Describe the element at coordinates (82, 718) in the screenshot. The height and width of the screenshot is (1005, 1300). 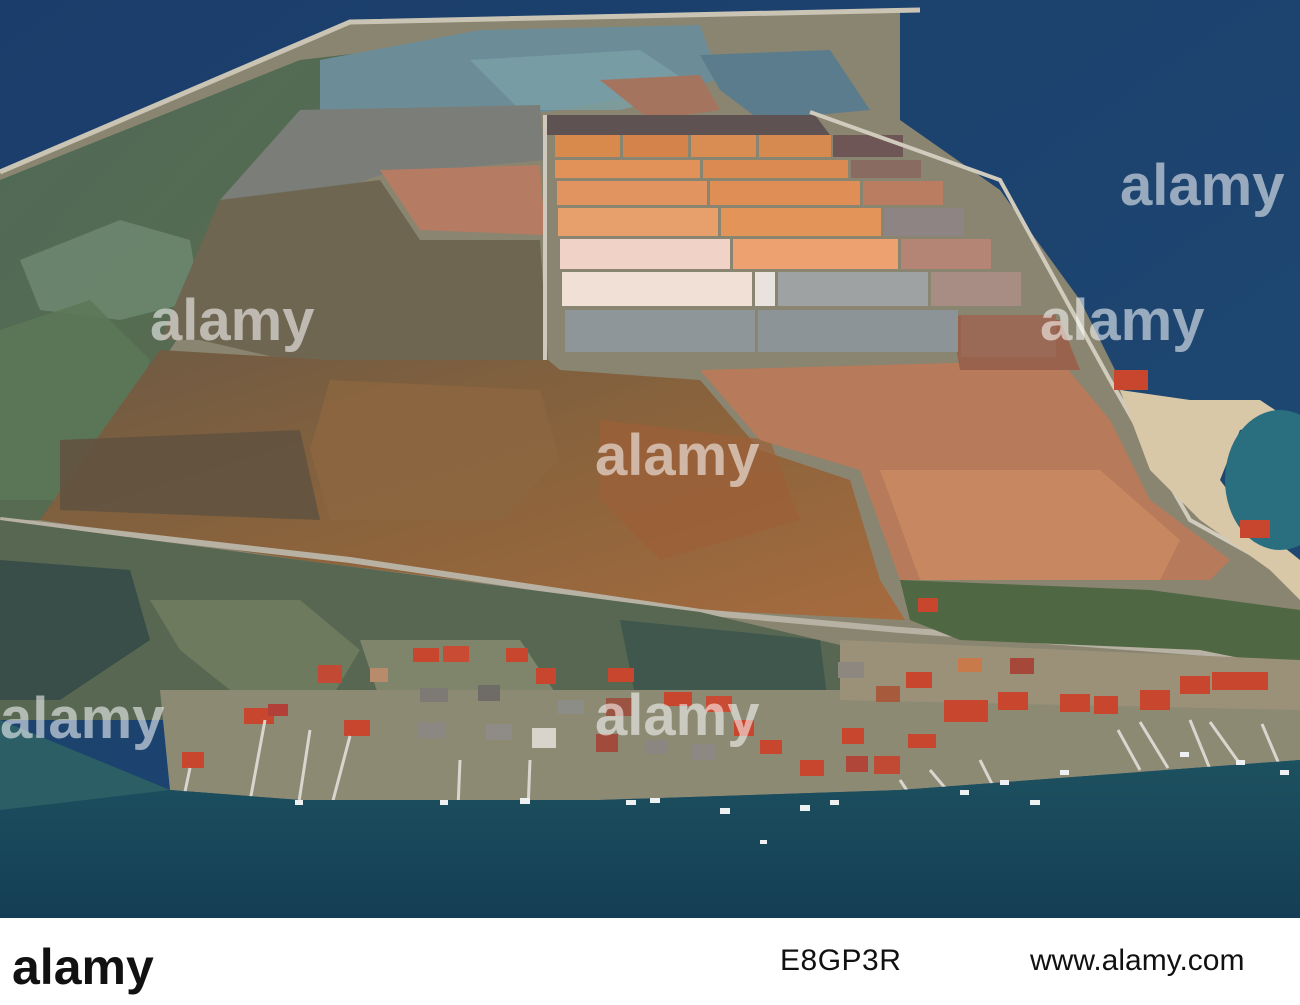
I see `watermark-bottom-left: alamy` at that location.